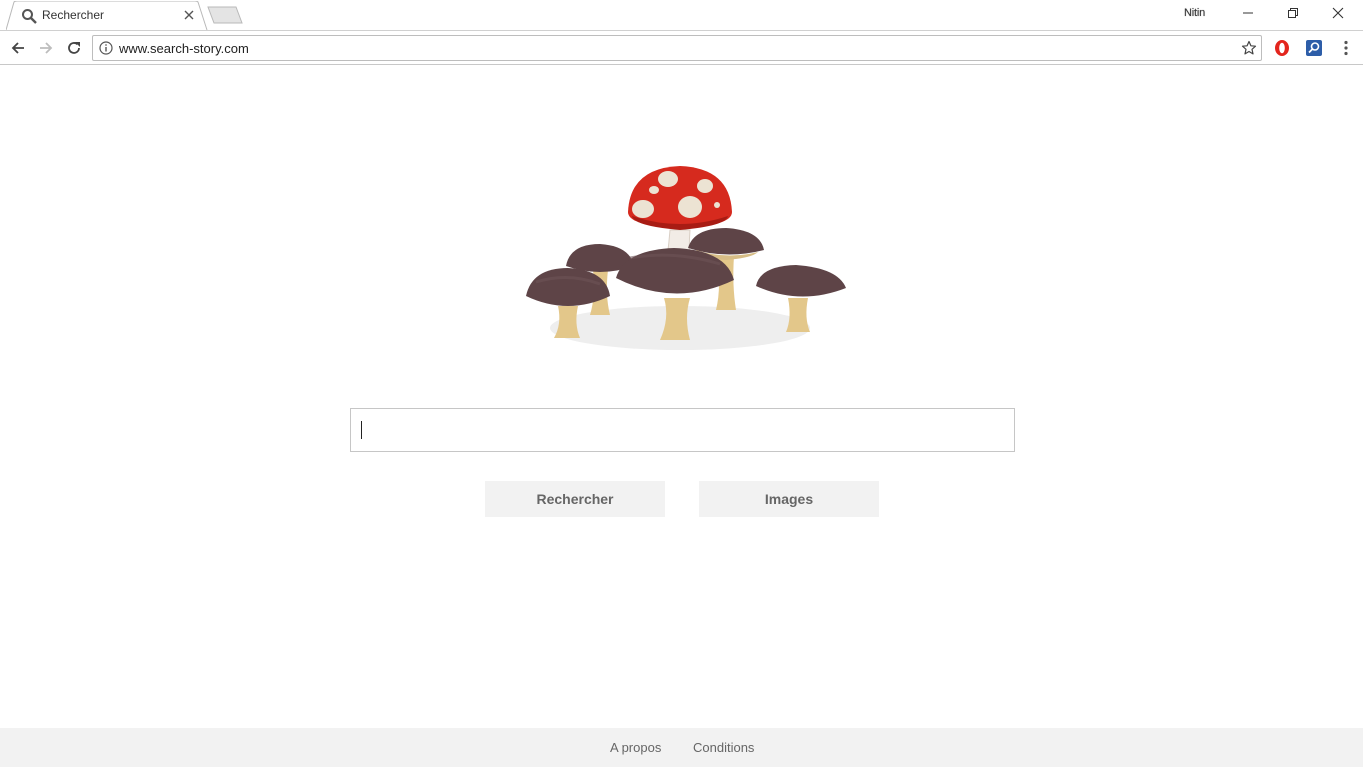  I want to click on restore-button, so click(1293, 14).